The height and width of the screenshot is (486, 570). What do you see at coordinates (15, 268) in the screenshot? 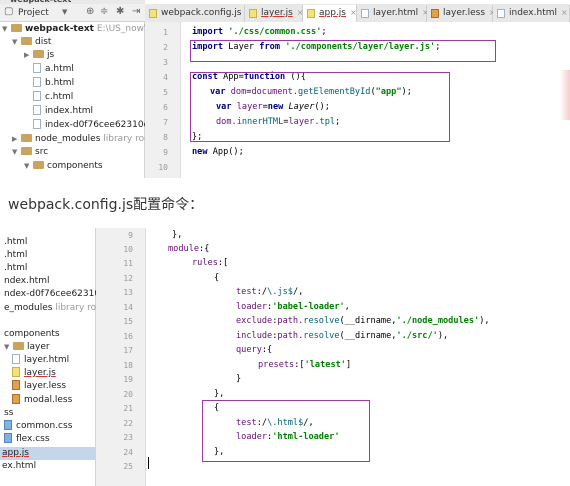
I see `tree-item-html-3: .html` at bounding box center [15, 268].